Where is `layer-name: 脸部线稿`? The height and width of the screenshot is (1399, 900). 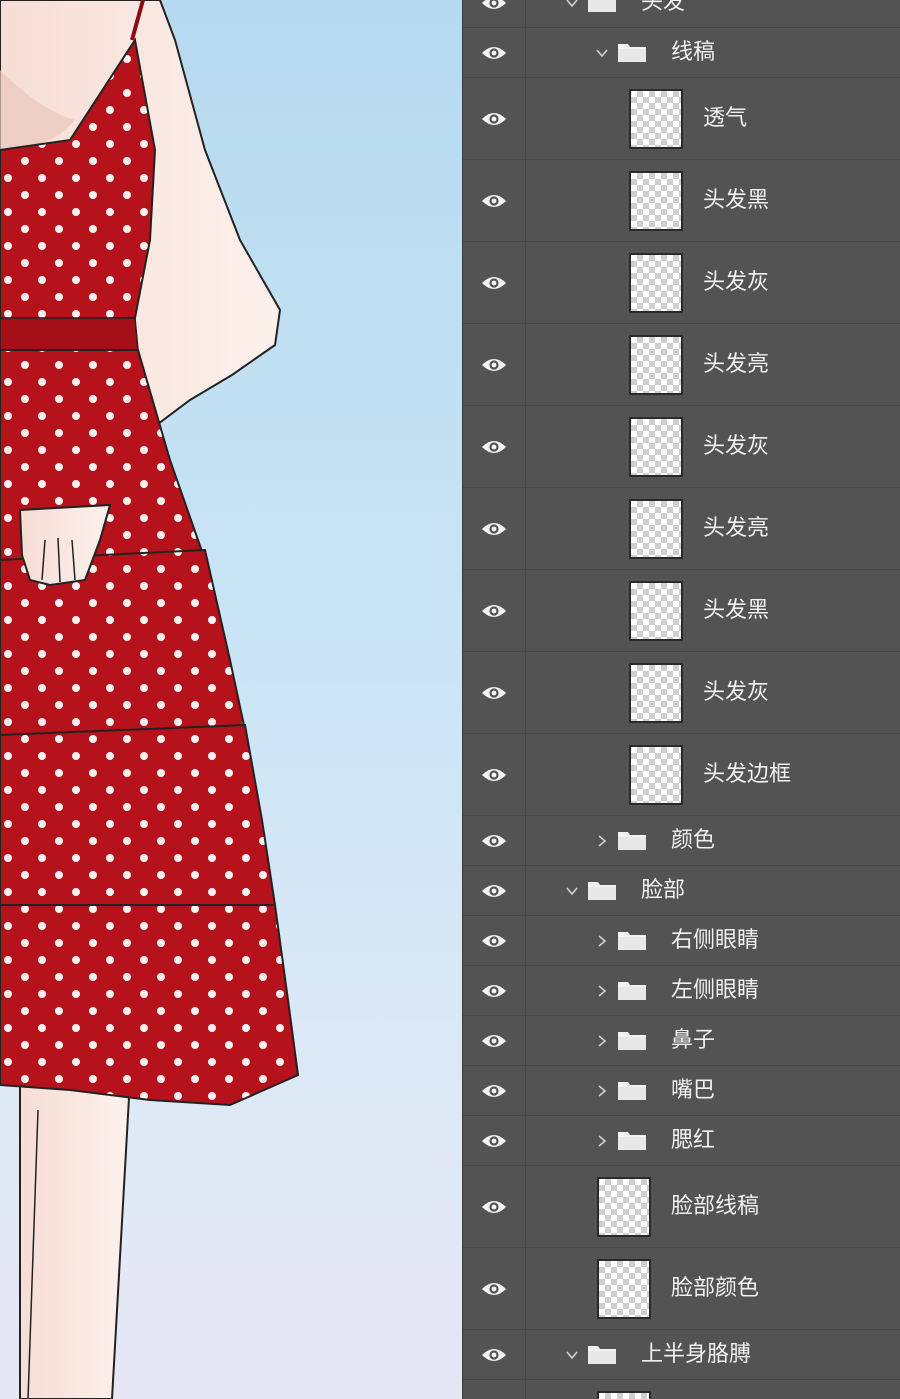
layer-name: 脸部线稿 is located at coordinates (715, 1206).